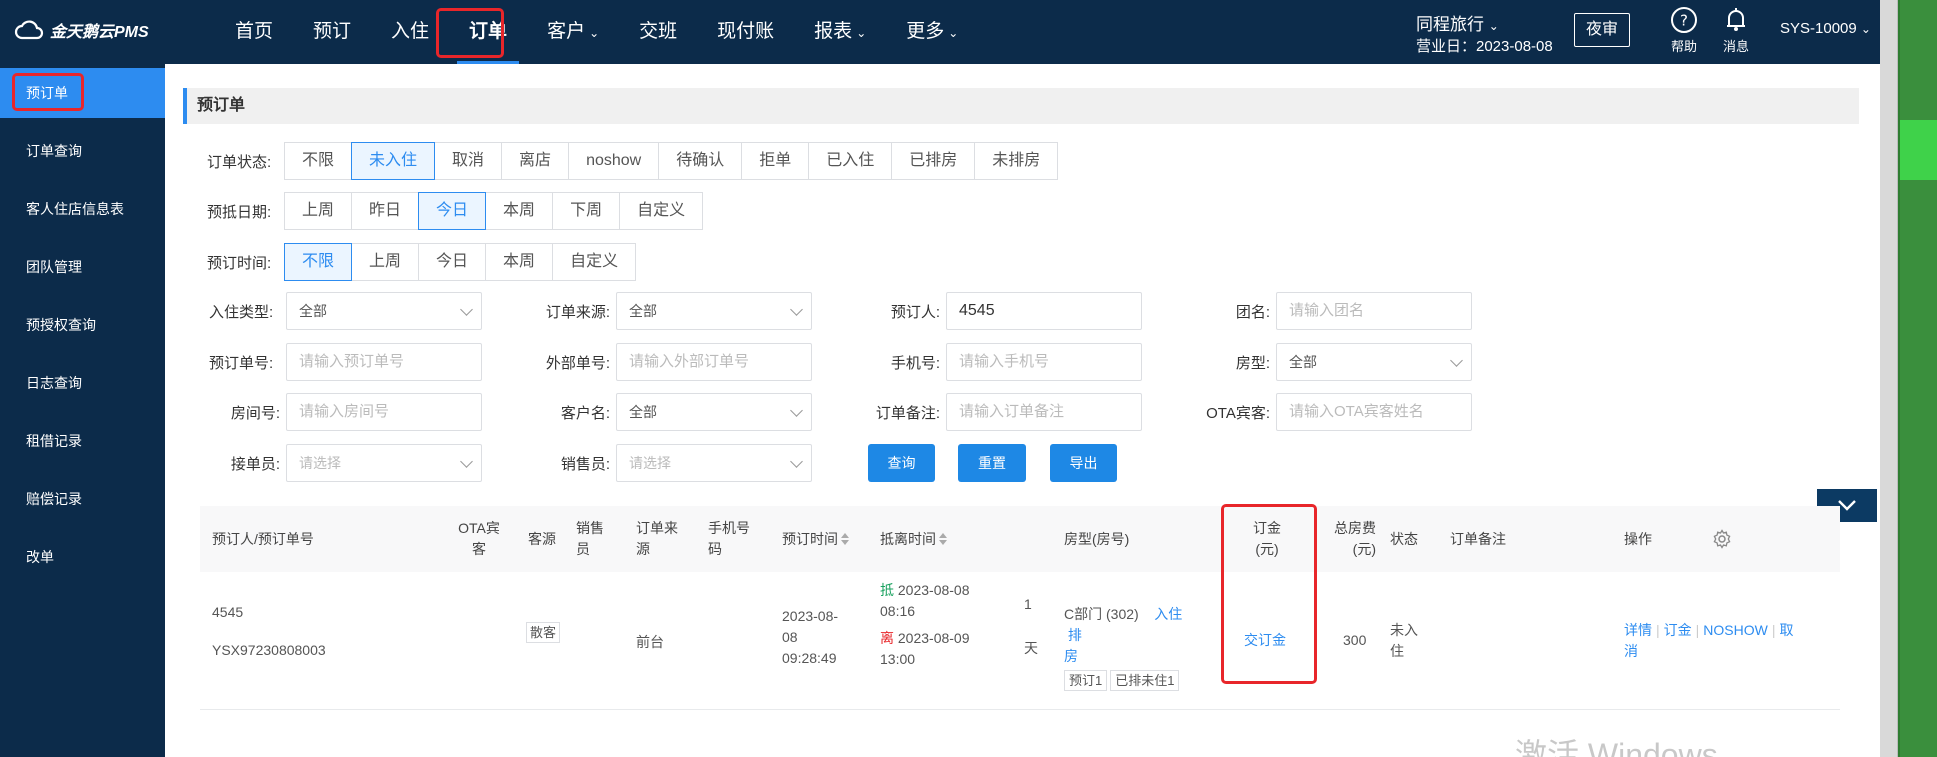  I want to click on arrival-option: 下周, so click(586, 211).